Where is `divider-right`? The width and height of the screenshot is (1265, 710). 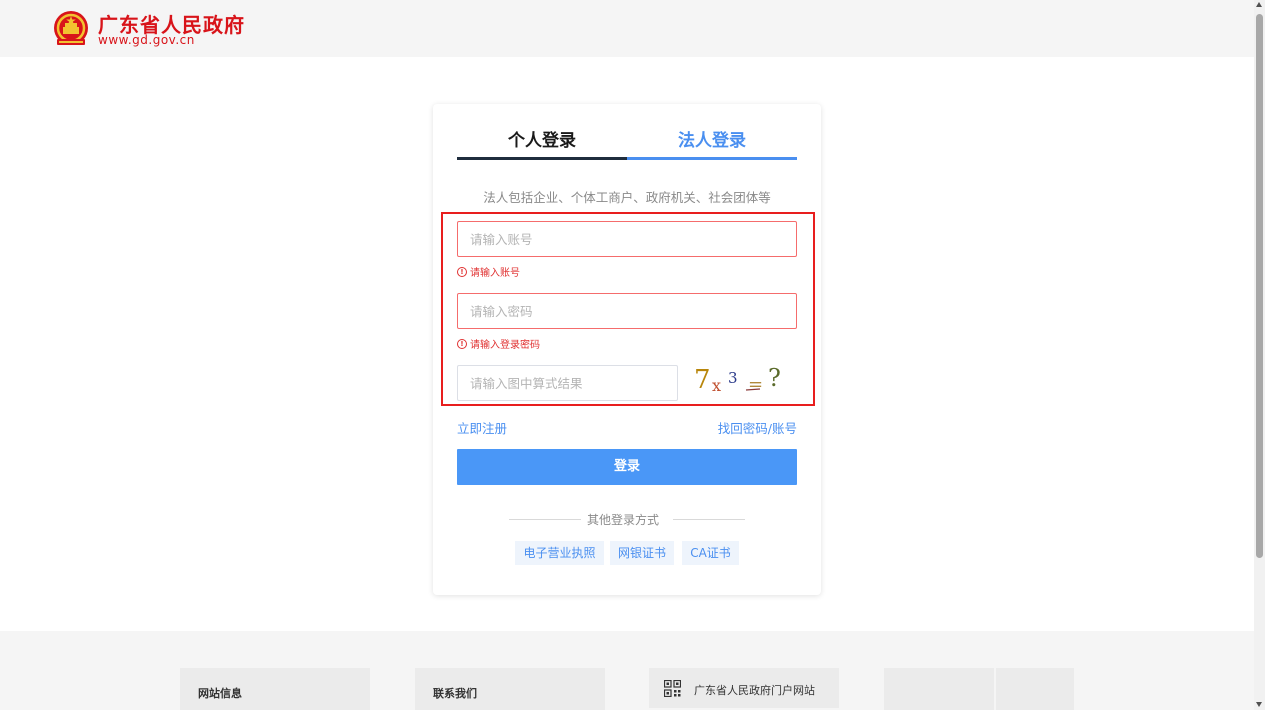 divider-right is located at coordinates (709, 519).